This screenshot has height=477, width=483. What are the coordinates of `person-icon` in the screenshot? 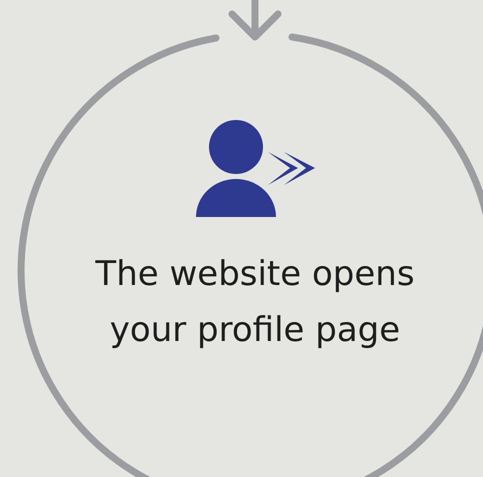 It's located at (236, 168).